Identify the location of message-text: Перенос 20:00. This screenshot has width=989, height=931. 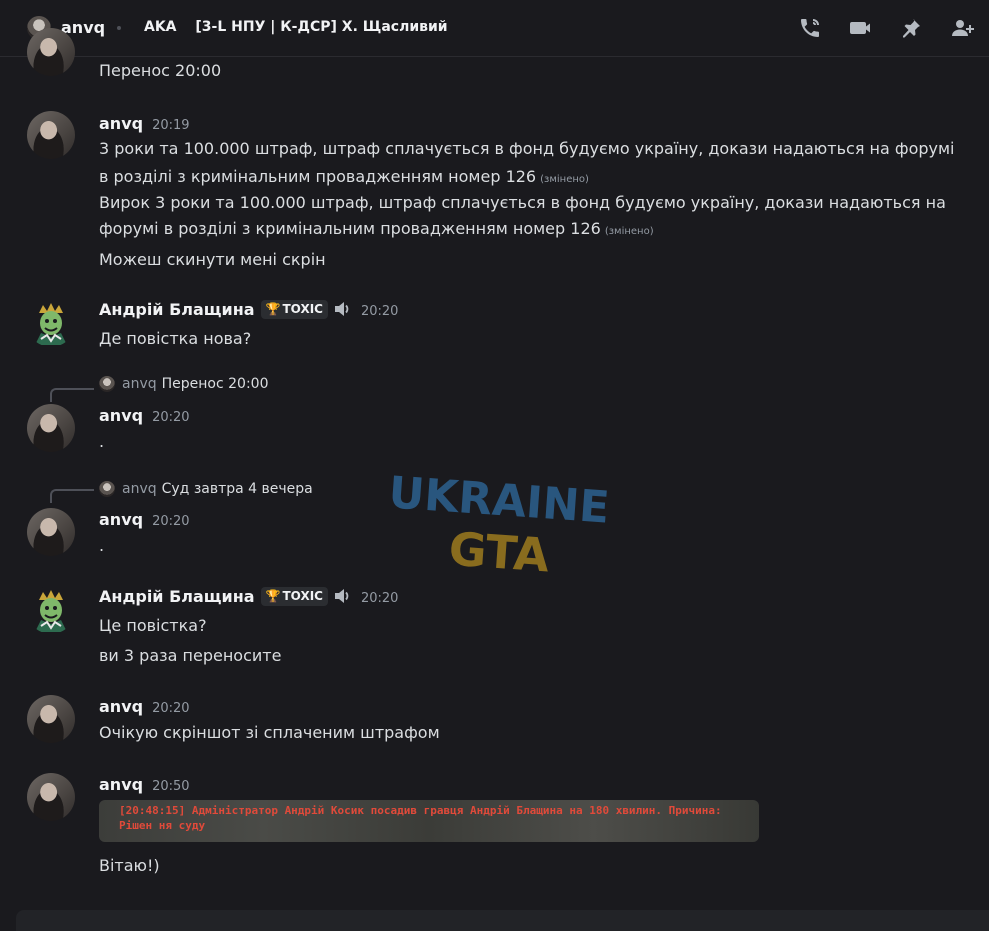
(160, 70).